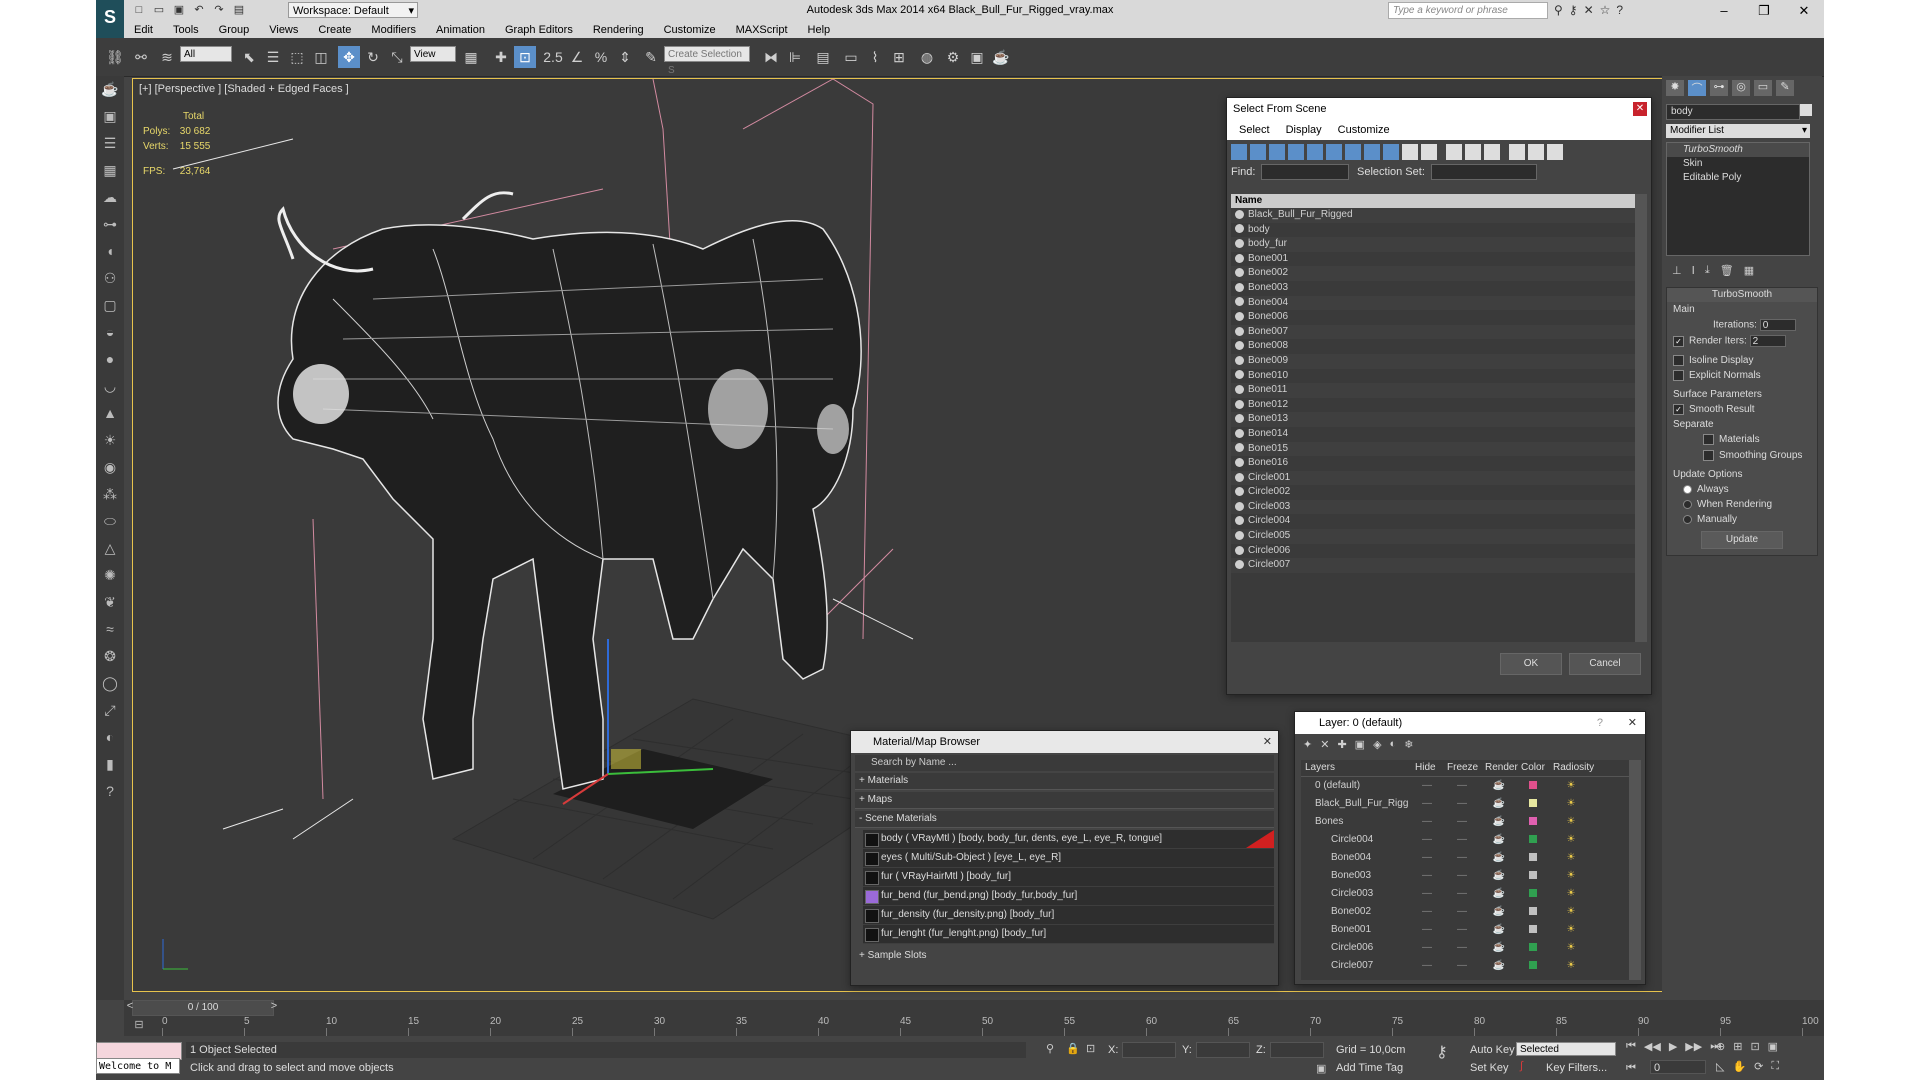 Image resolution: width=1920 pixels, height=1080 pixels. I want to click on orbit-icon: ⟳, so click(1758, 1066).